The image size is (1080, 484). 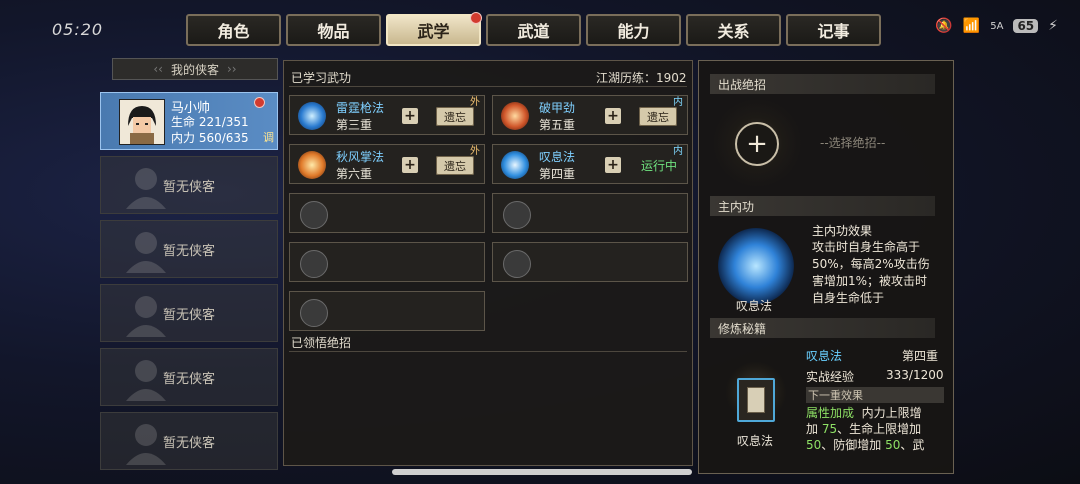 I want to click on manual-skill: 叹息法, so click(x=824, y=356).